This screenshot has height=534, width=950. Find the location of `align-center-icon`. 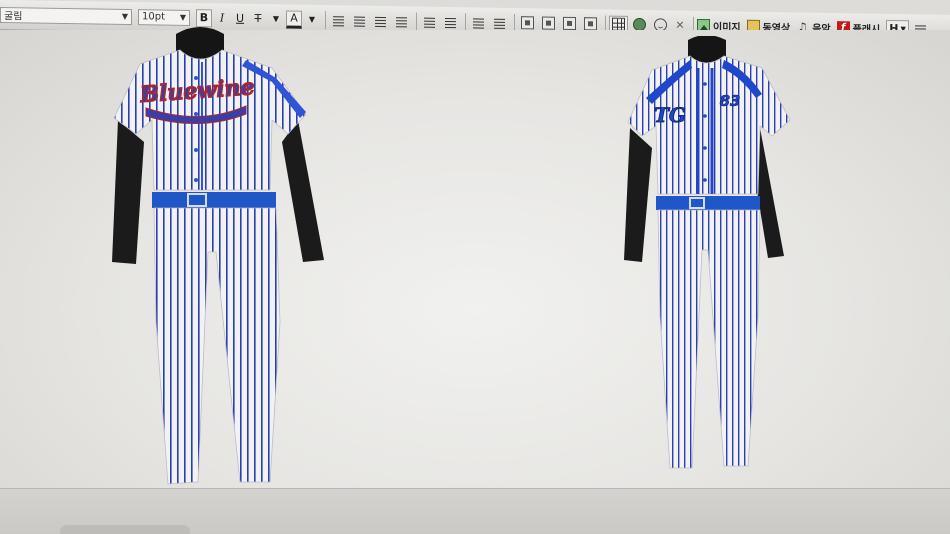

align-center-icon is located at coordinates (359, 20).